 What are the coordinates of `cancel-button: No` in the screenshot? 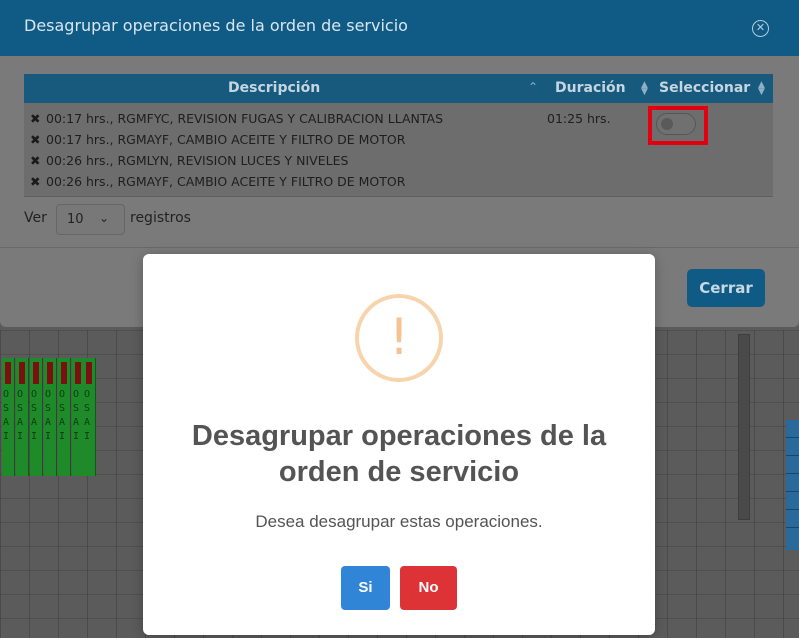 It's located at (428, 588).